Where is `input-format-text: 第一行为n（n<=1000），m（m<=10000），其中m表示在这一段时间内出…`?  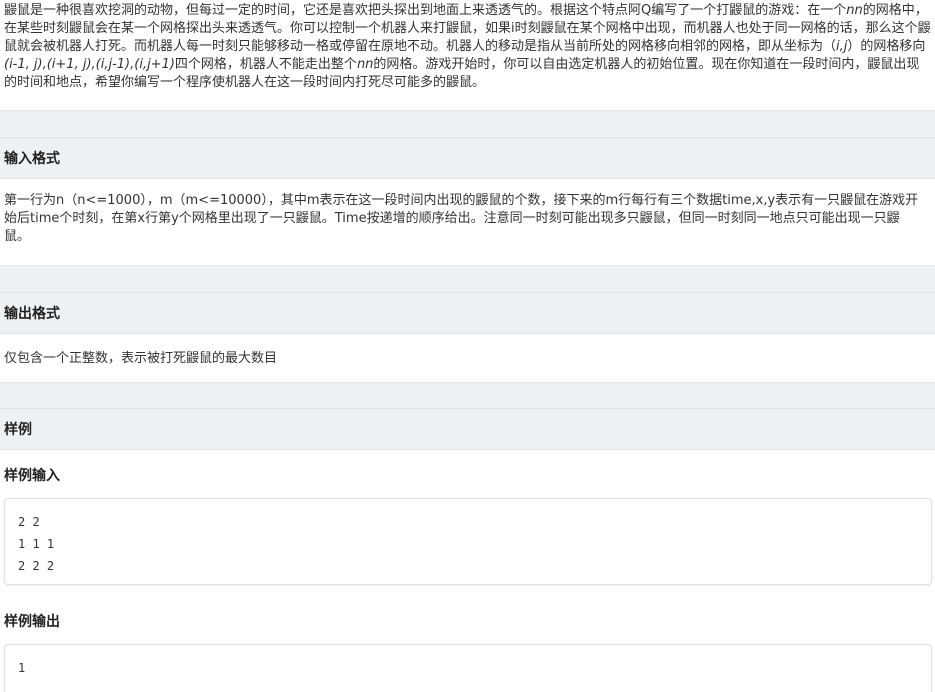
input-format-text: 第一行为n（n<=1000），m（m<=10000），其中m表示在这一段时间内出… is located at coordinates (461, 218).